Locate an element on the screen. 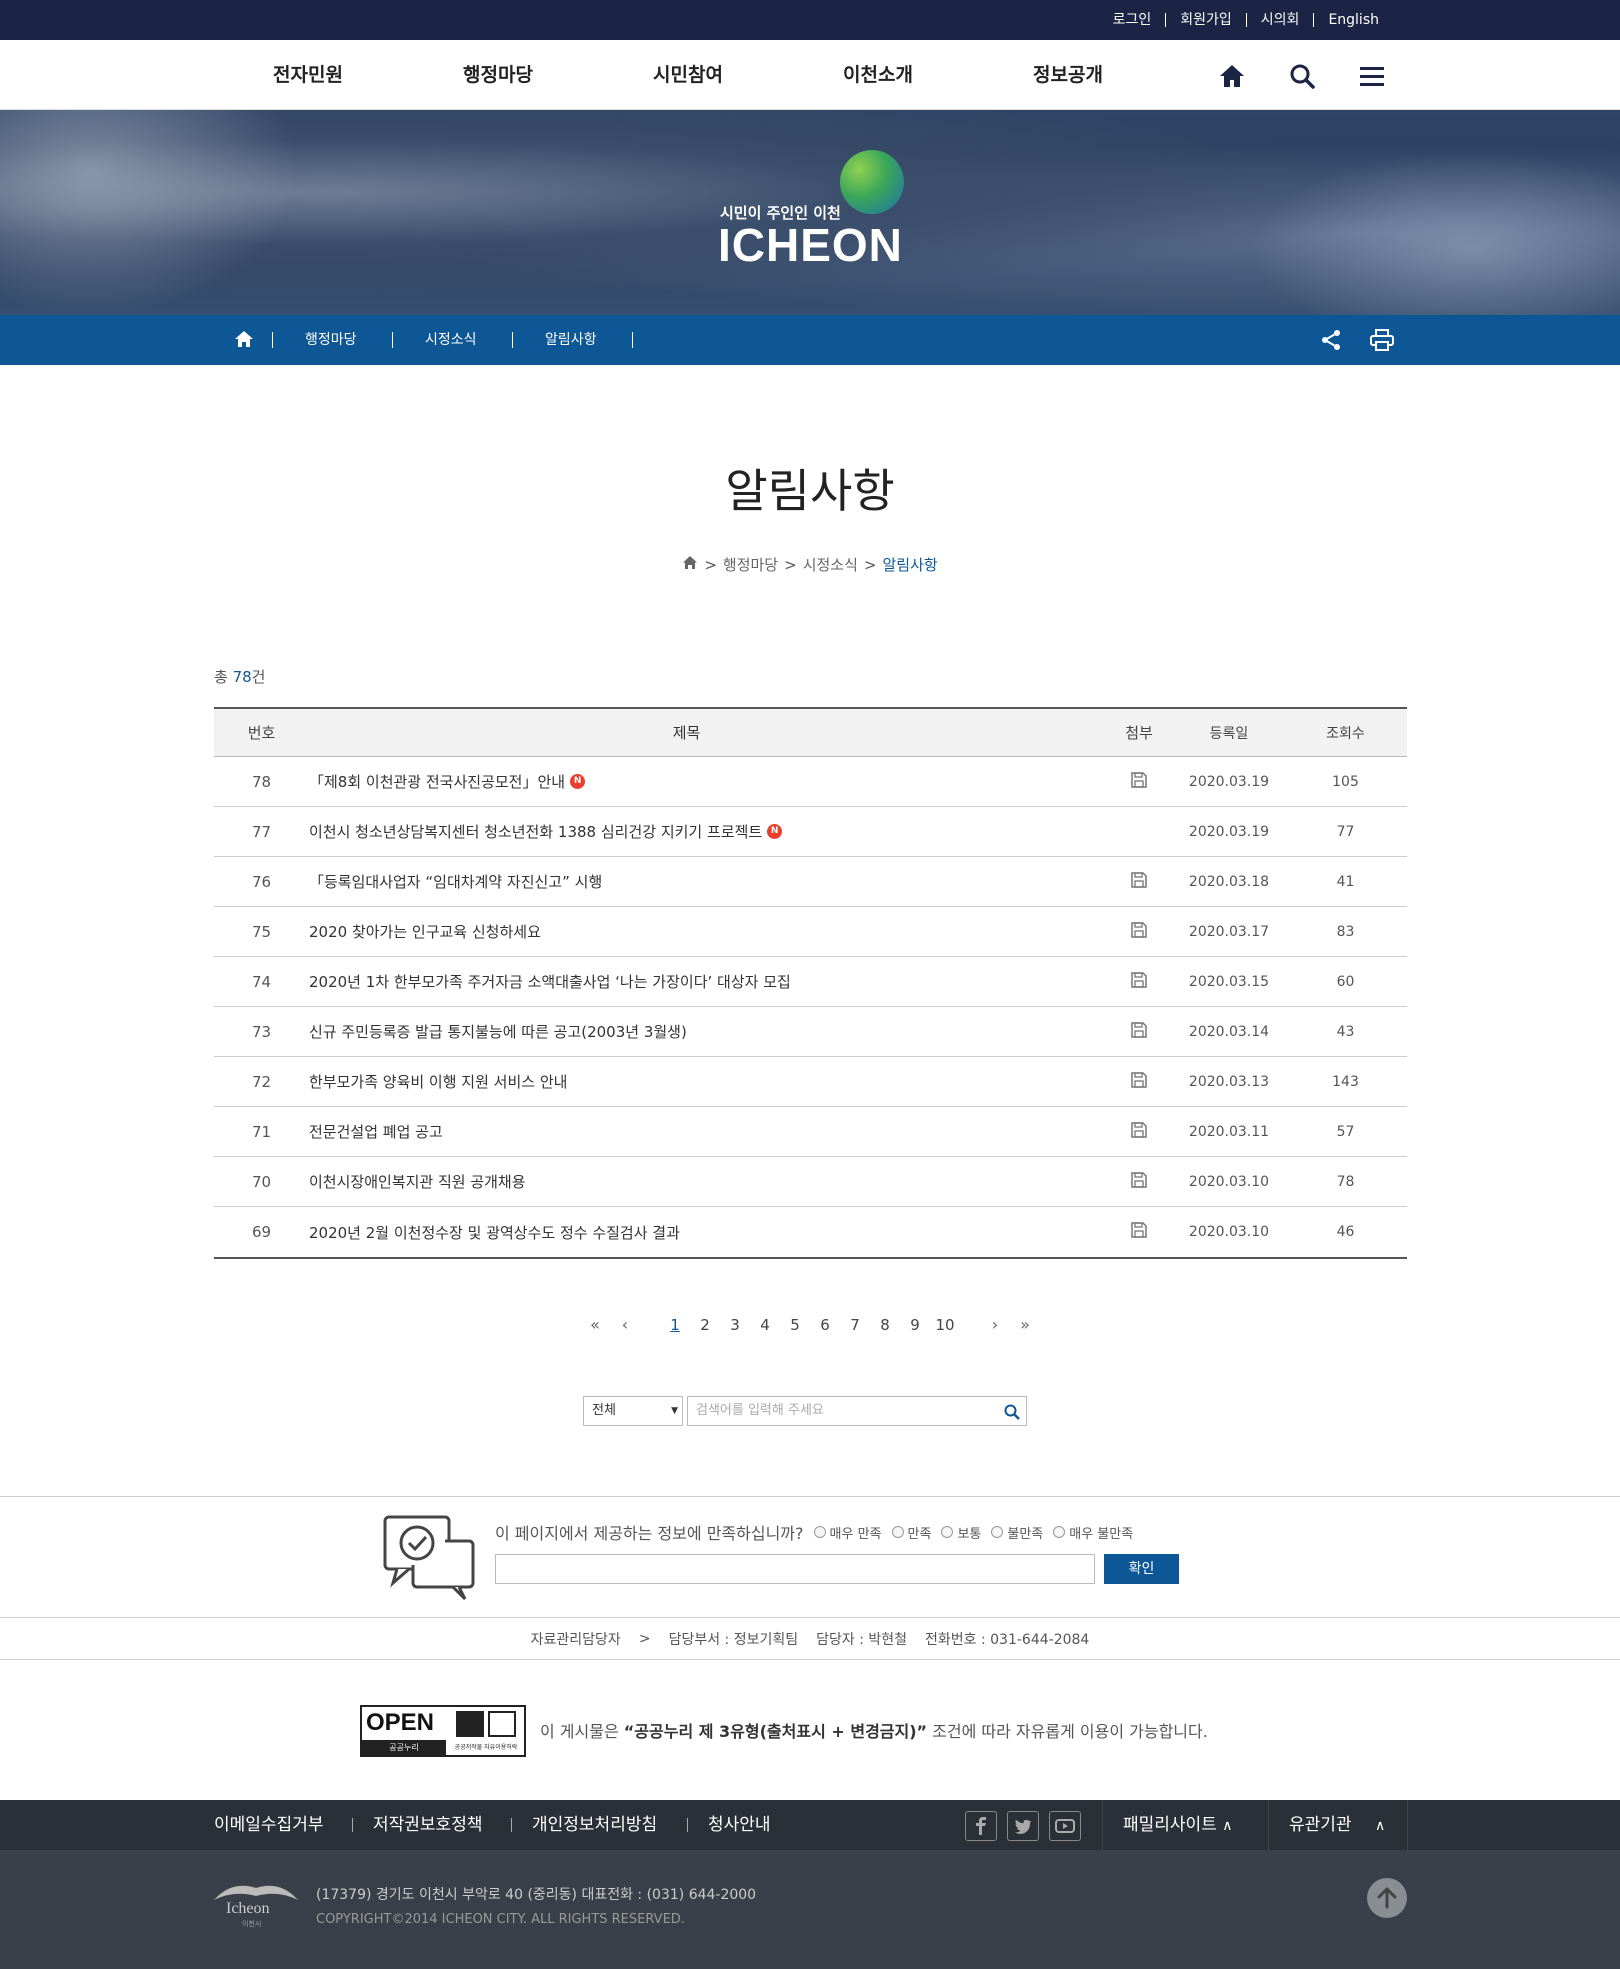 The image size is (1620, 1969). scroll-top-button is located at coordinates (1387, 1898).